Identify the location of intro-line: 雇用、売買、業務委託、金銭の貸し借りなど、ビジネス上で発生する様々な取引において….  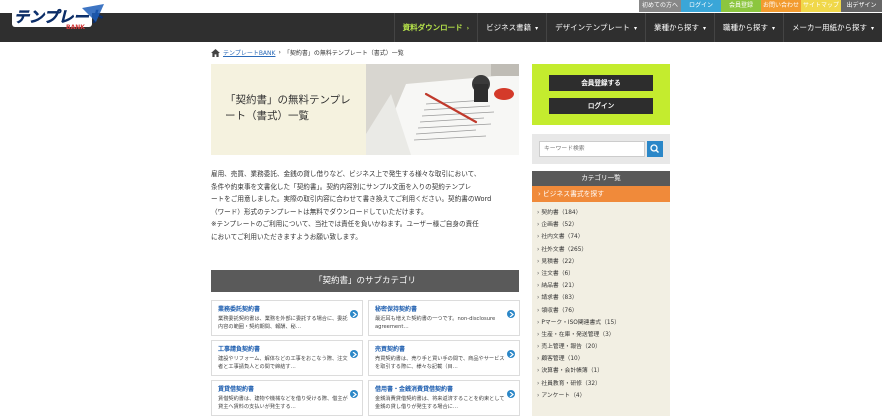
(346, 174).